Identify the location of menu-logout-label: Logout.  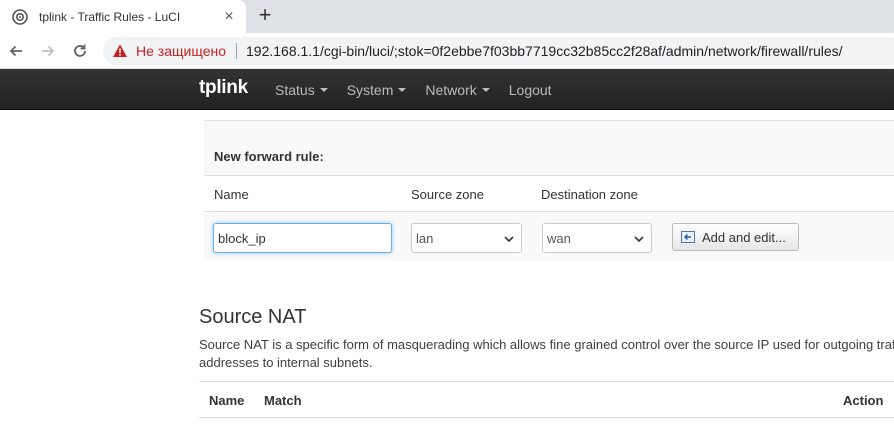
(530, 89).